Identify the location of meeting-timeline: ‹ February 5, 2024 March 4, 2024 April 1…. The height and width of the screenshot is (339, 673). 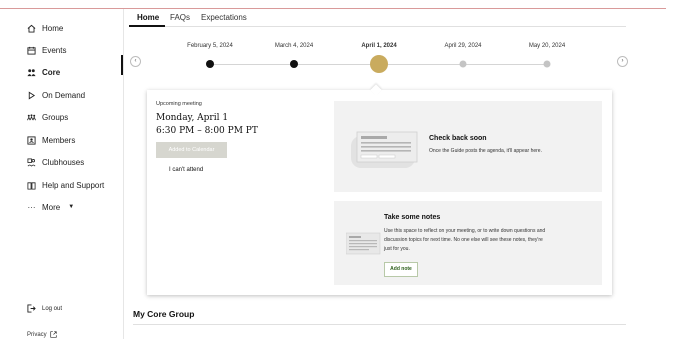
(379, 61).